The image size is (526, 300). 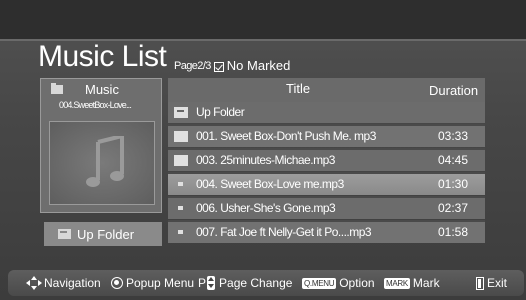 What do you see at coordinates (265, 160) in the screenshot?
I see `list-item-name: 003. 25minutes-Michae.mp3` at bounding box center [265, 160].